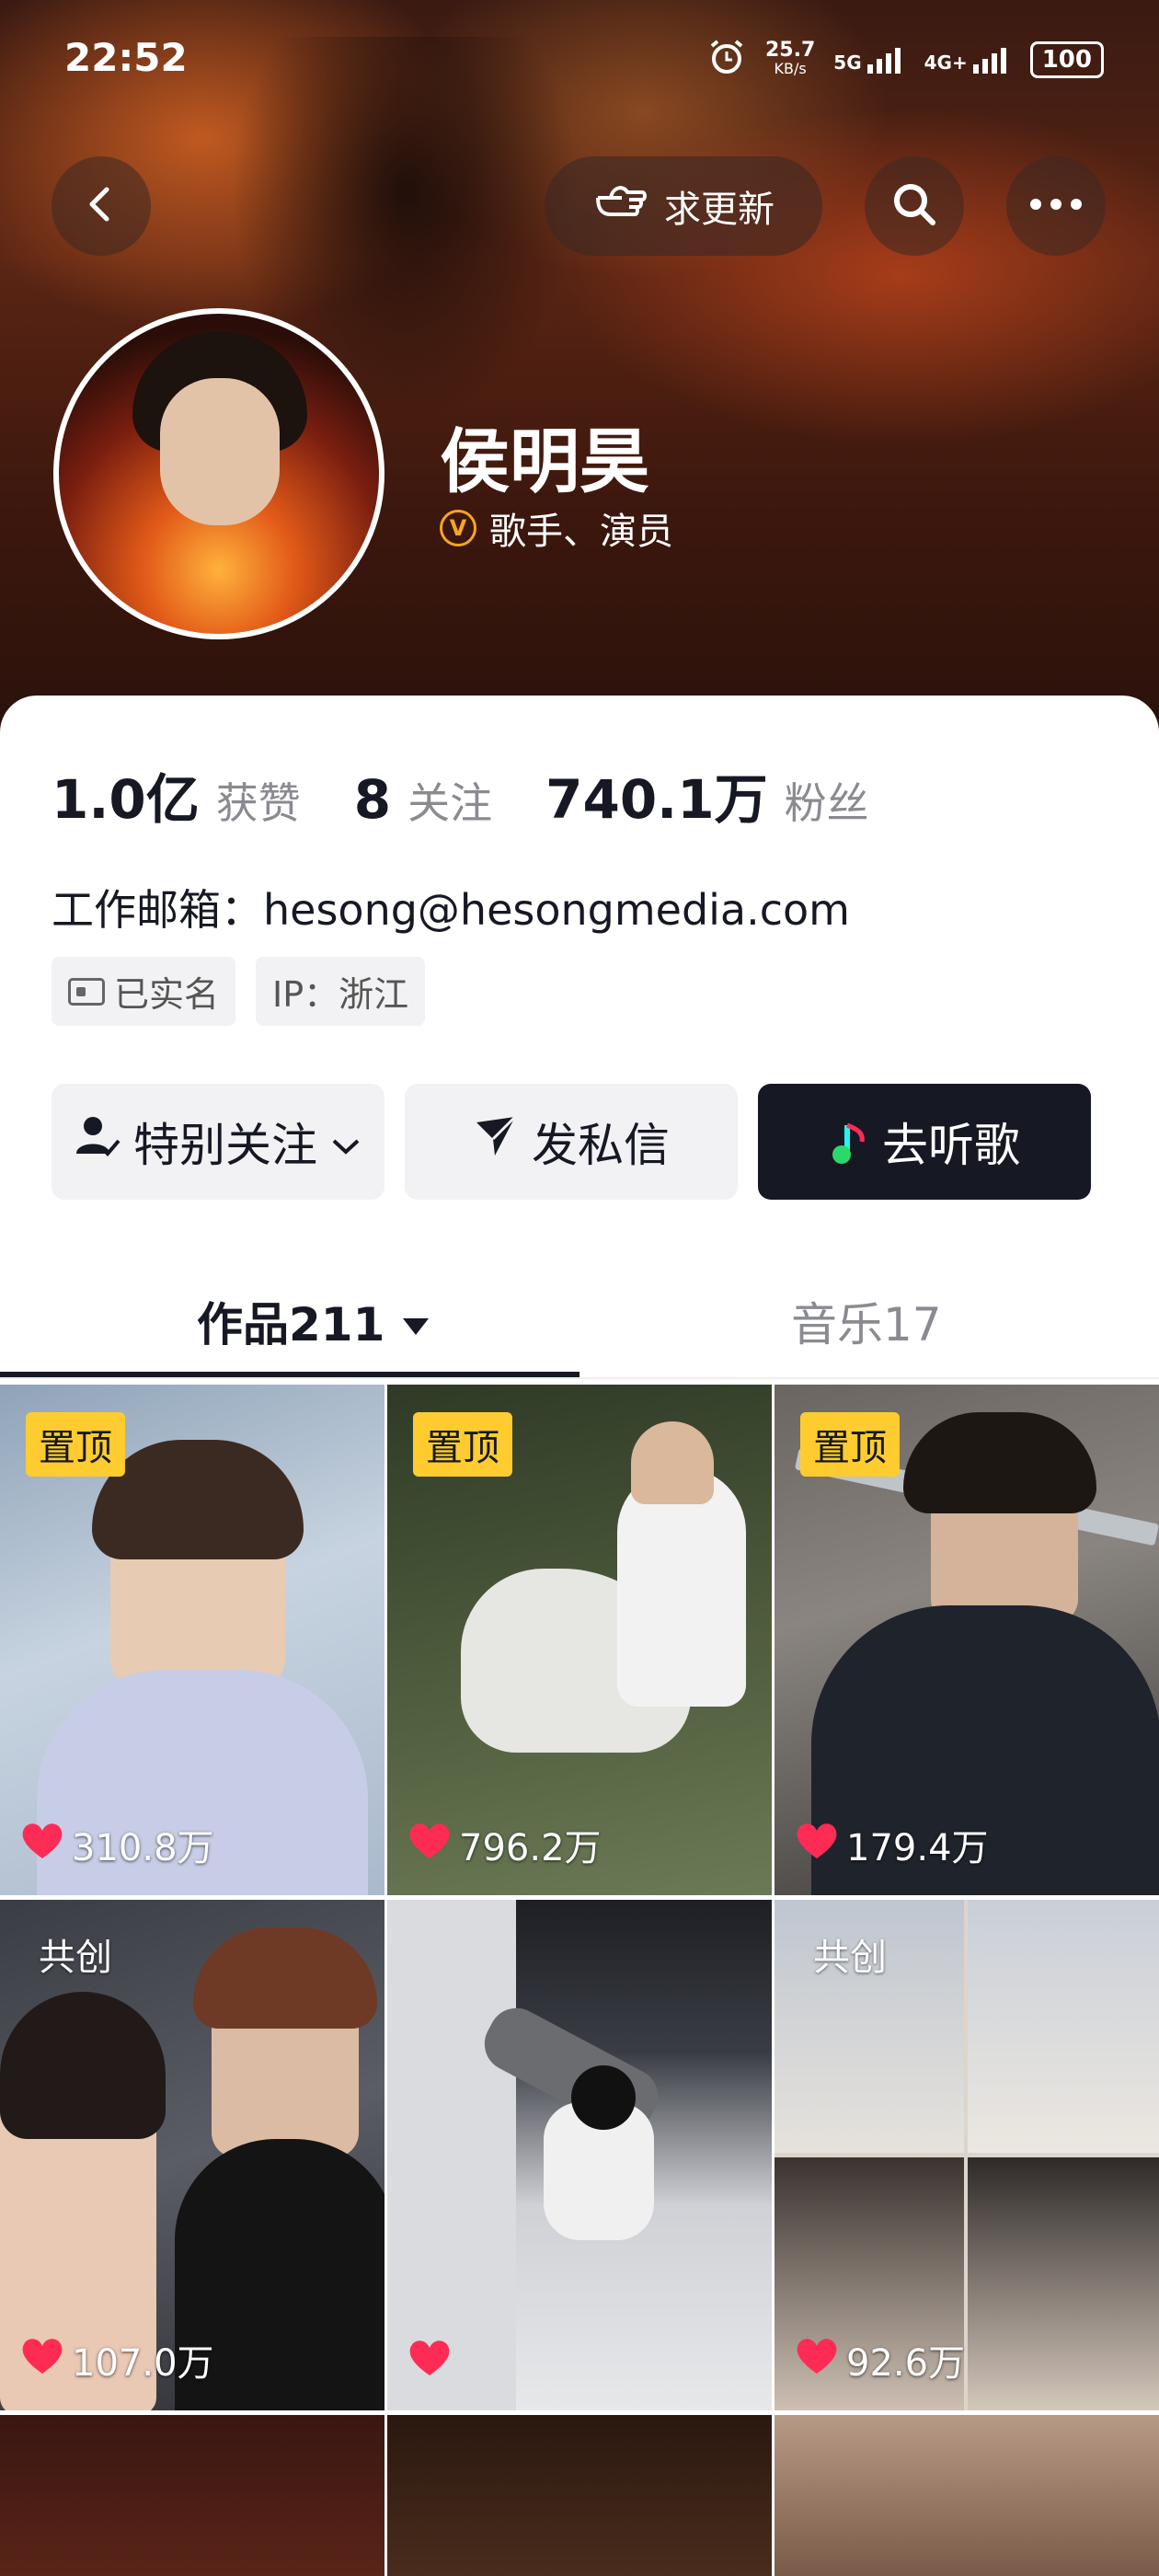 This screenshot has width=1159, height=2576. What do you see at coordinates (415, 1321) in the screenshot?
I see `caret-down-icon` at bounding box center [415, 1321].